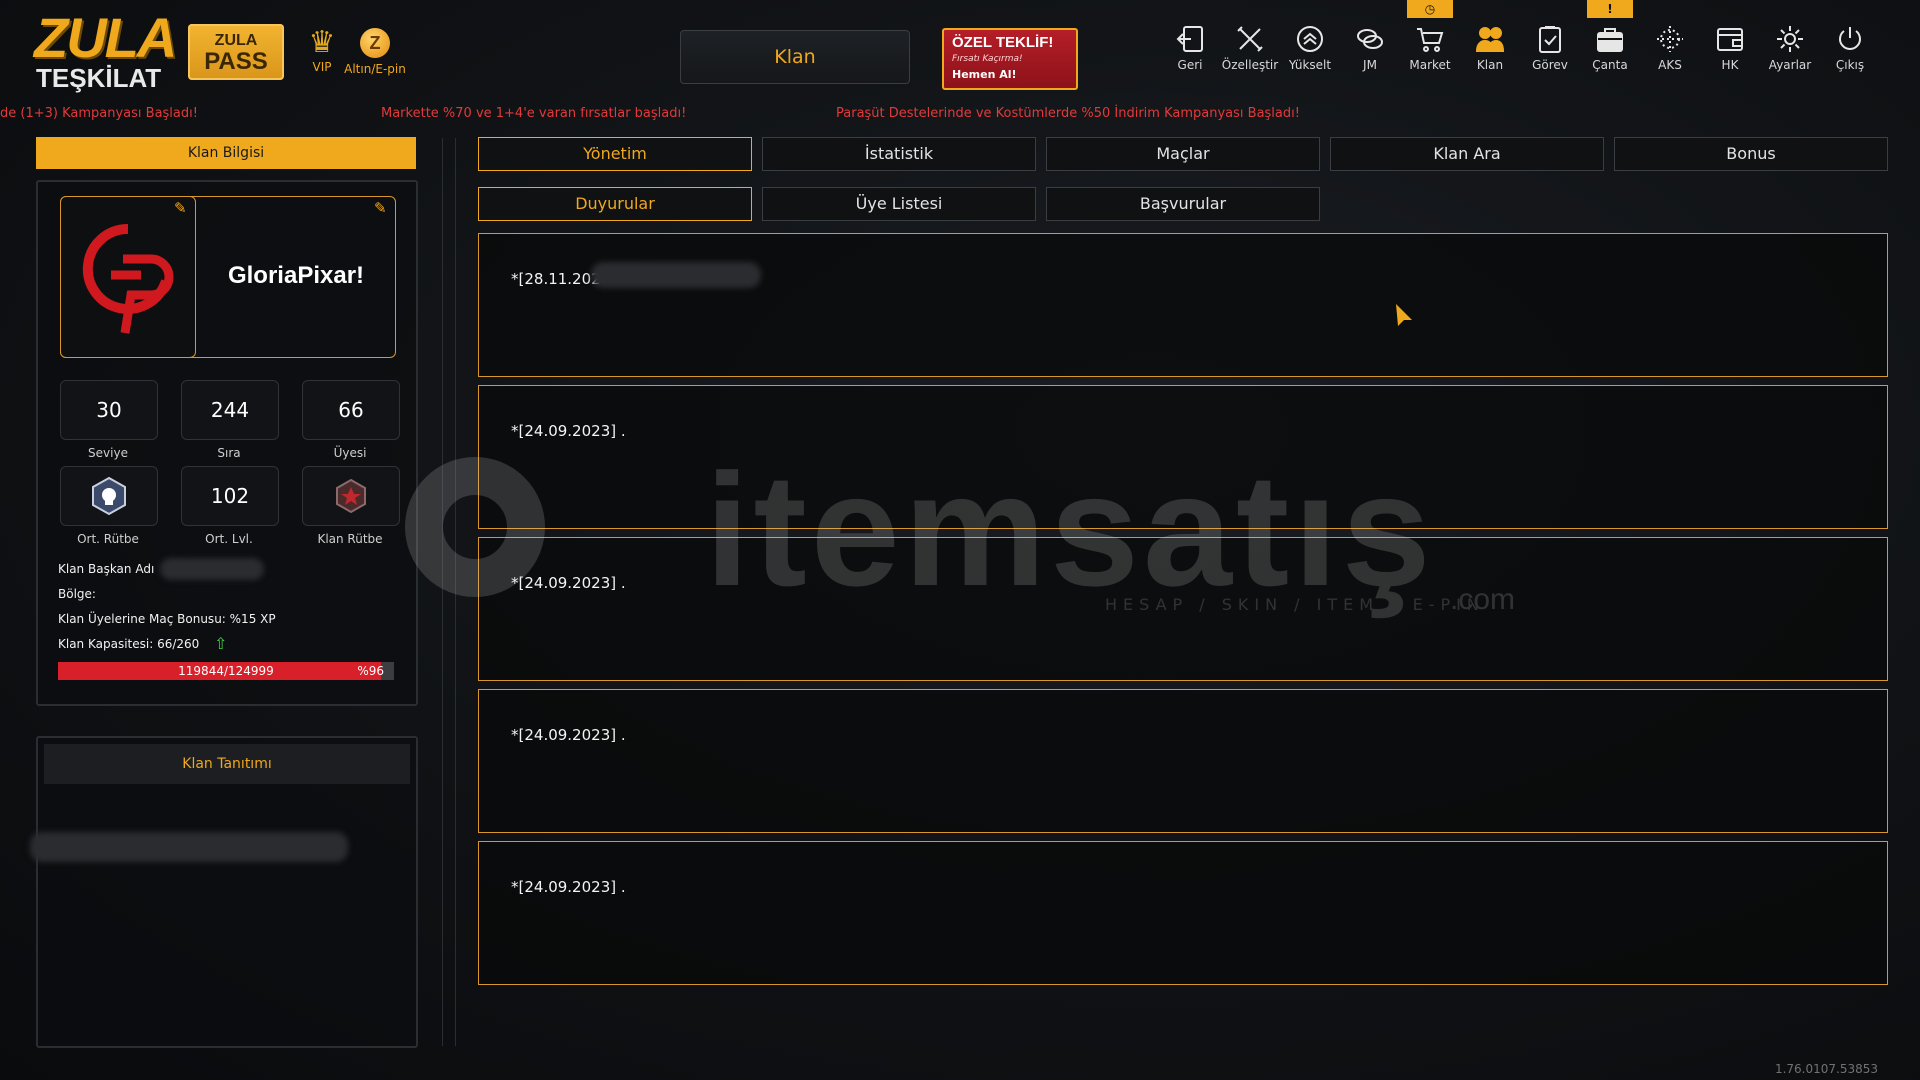  I want to click on nav-market: ◷ Market, so click(1430, 42).